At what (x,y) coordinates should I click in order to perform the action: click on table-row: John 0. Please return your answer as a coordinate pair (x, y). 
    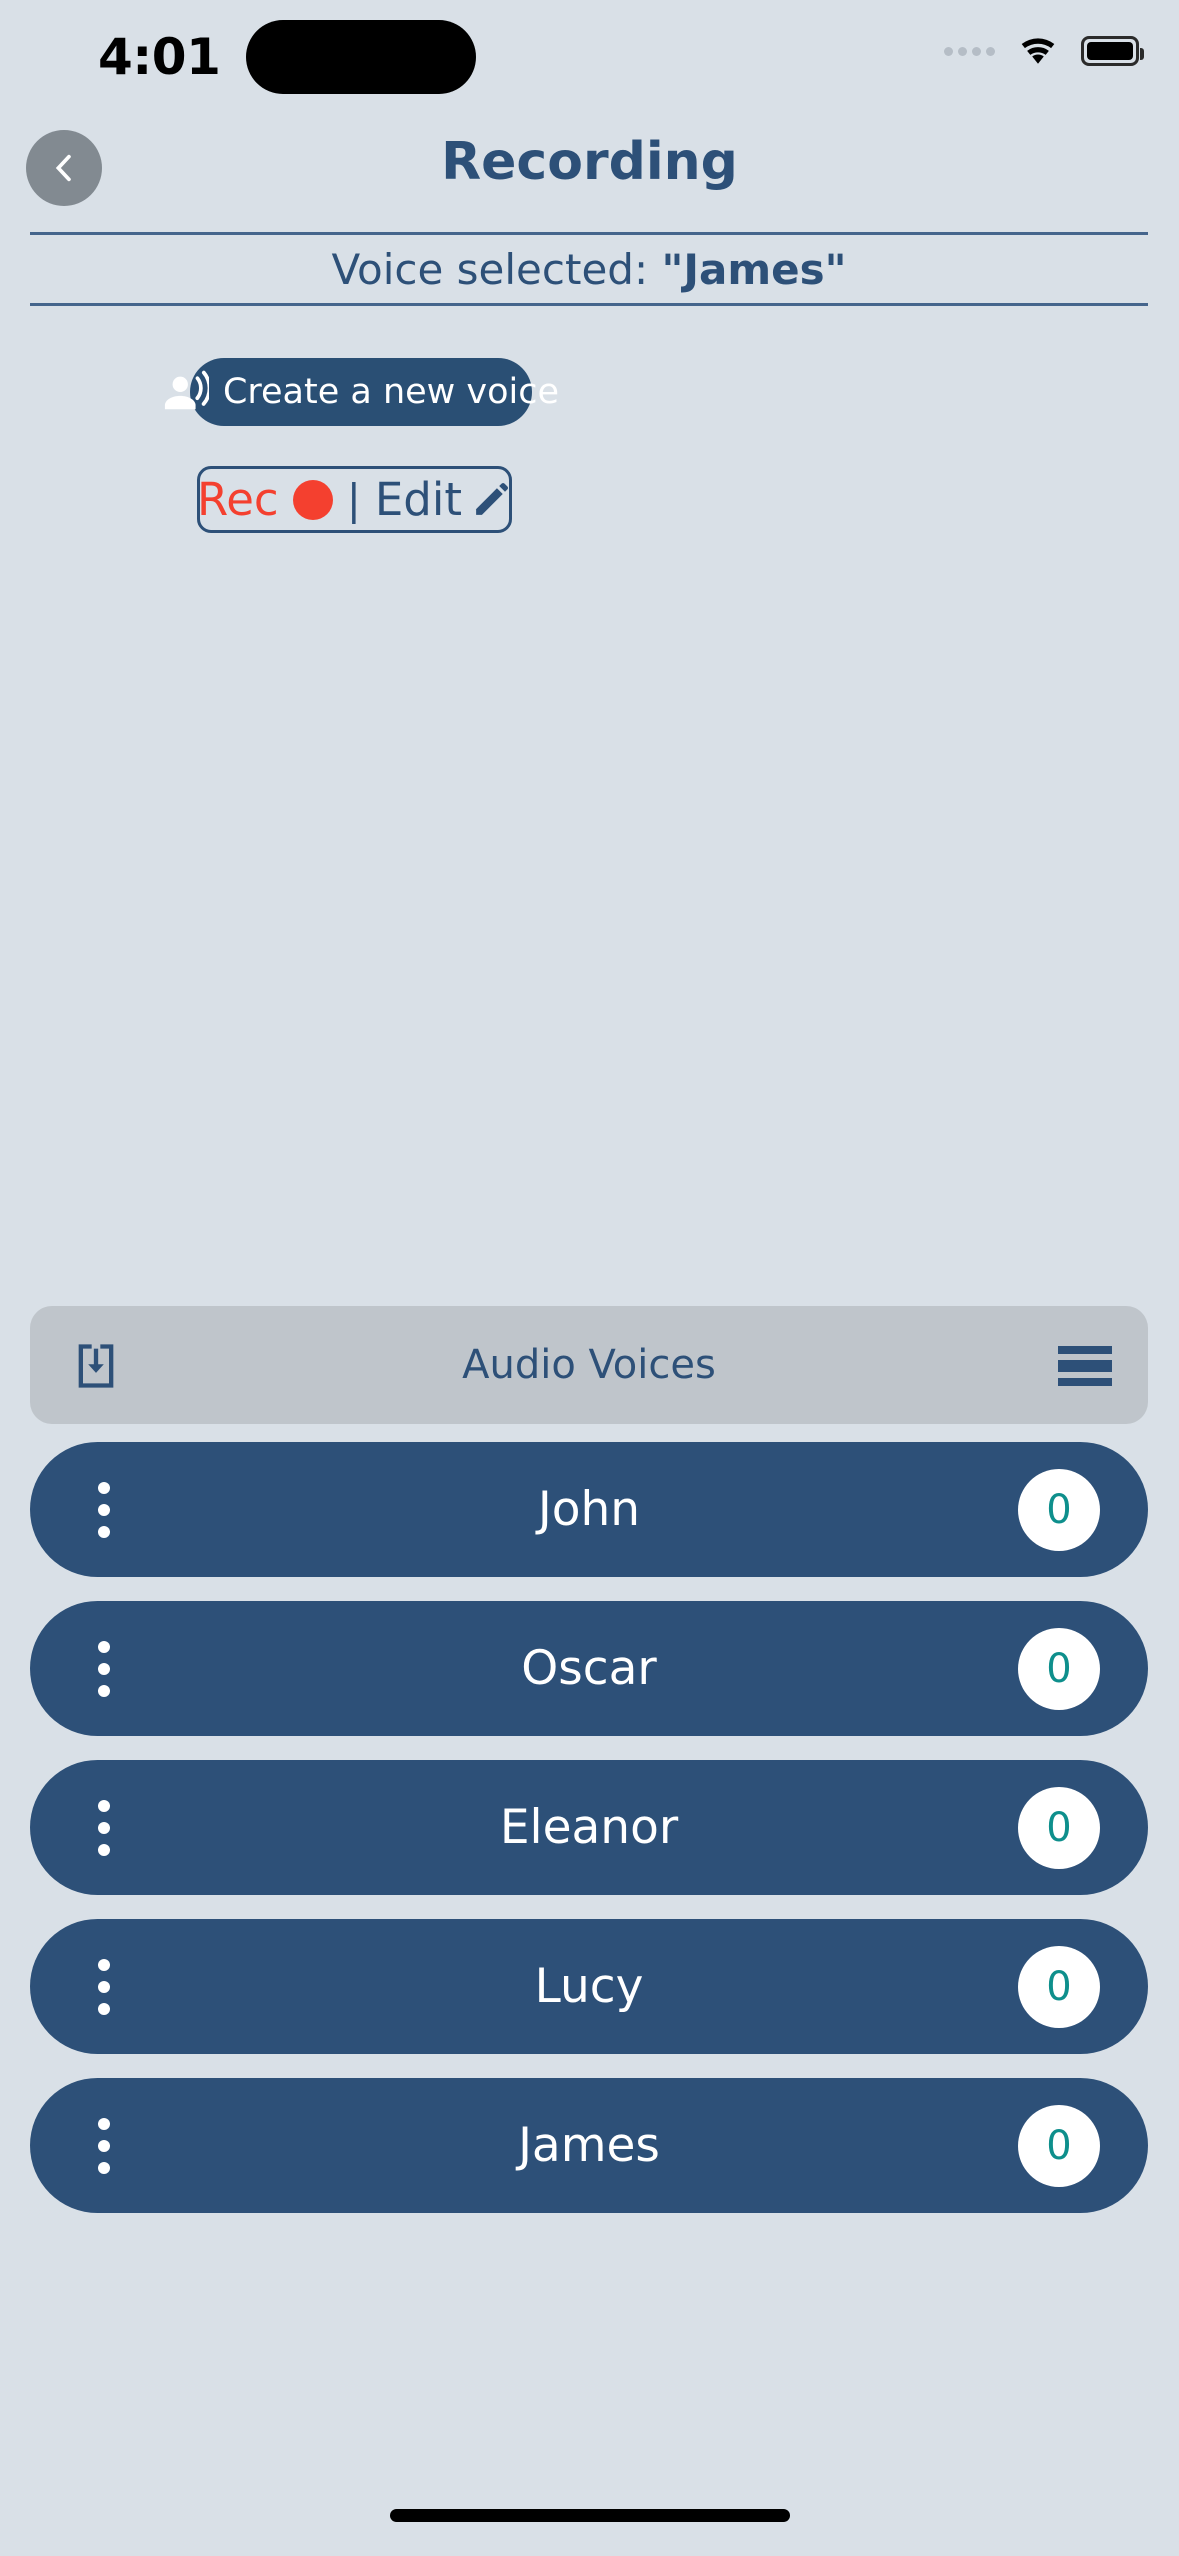
    Looking at the image, I should click on (589, 1509).